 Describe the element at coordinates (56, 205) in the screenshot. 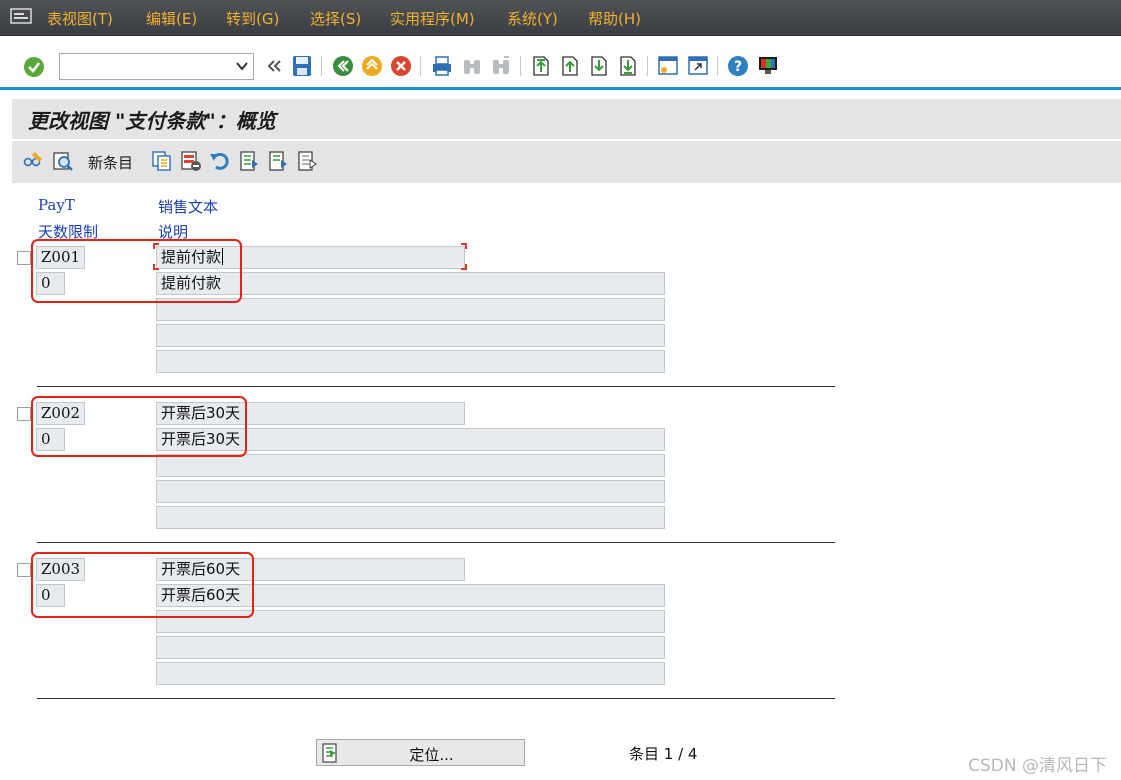

I see `column-header-payt: PayT` at that location.